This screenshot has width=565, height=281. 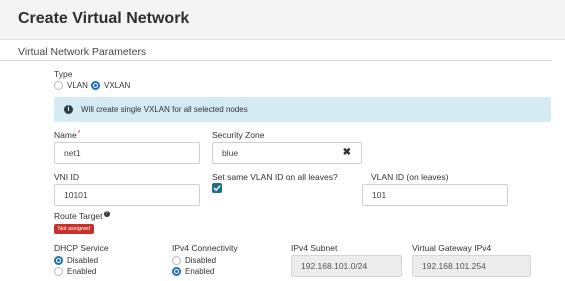 I want to click on name-input: net1, so click(x=127, y=153).